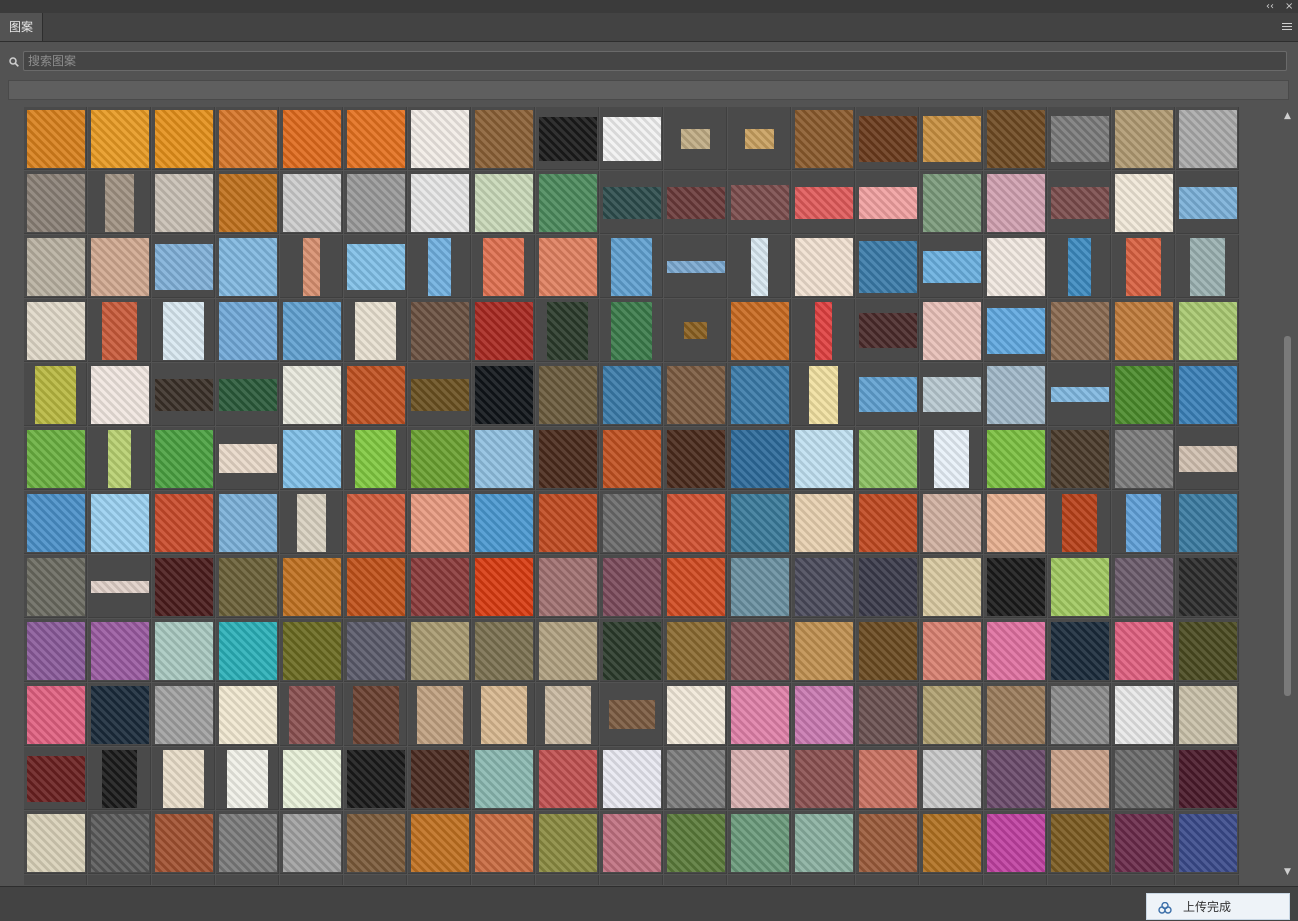  What do you see at coordinates (1288, 497) in the screenshot?
I see `vertical-scrollbar: ▲ ▼` at bounding box center [1288, 497].